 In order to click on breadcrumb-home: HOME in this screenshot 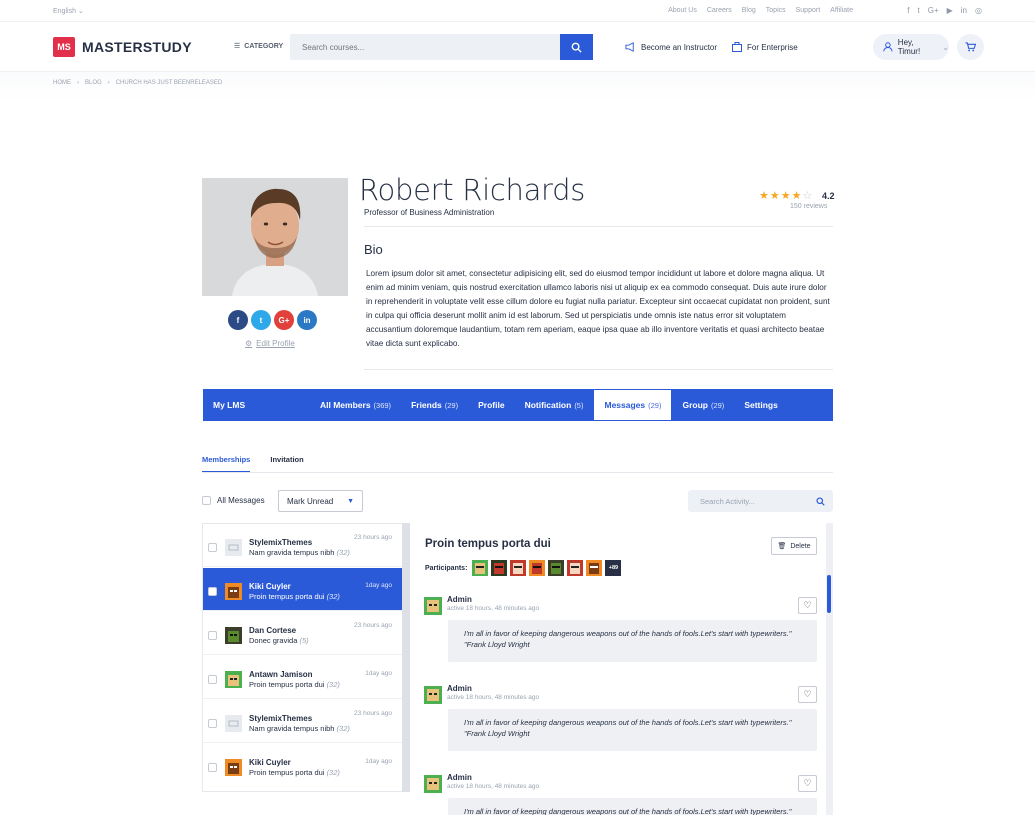, I will do `click(62, 83)`.